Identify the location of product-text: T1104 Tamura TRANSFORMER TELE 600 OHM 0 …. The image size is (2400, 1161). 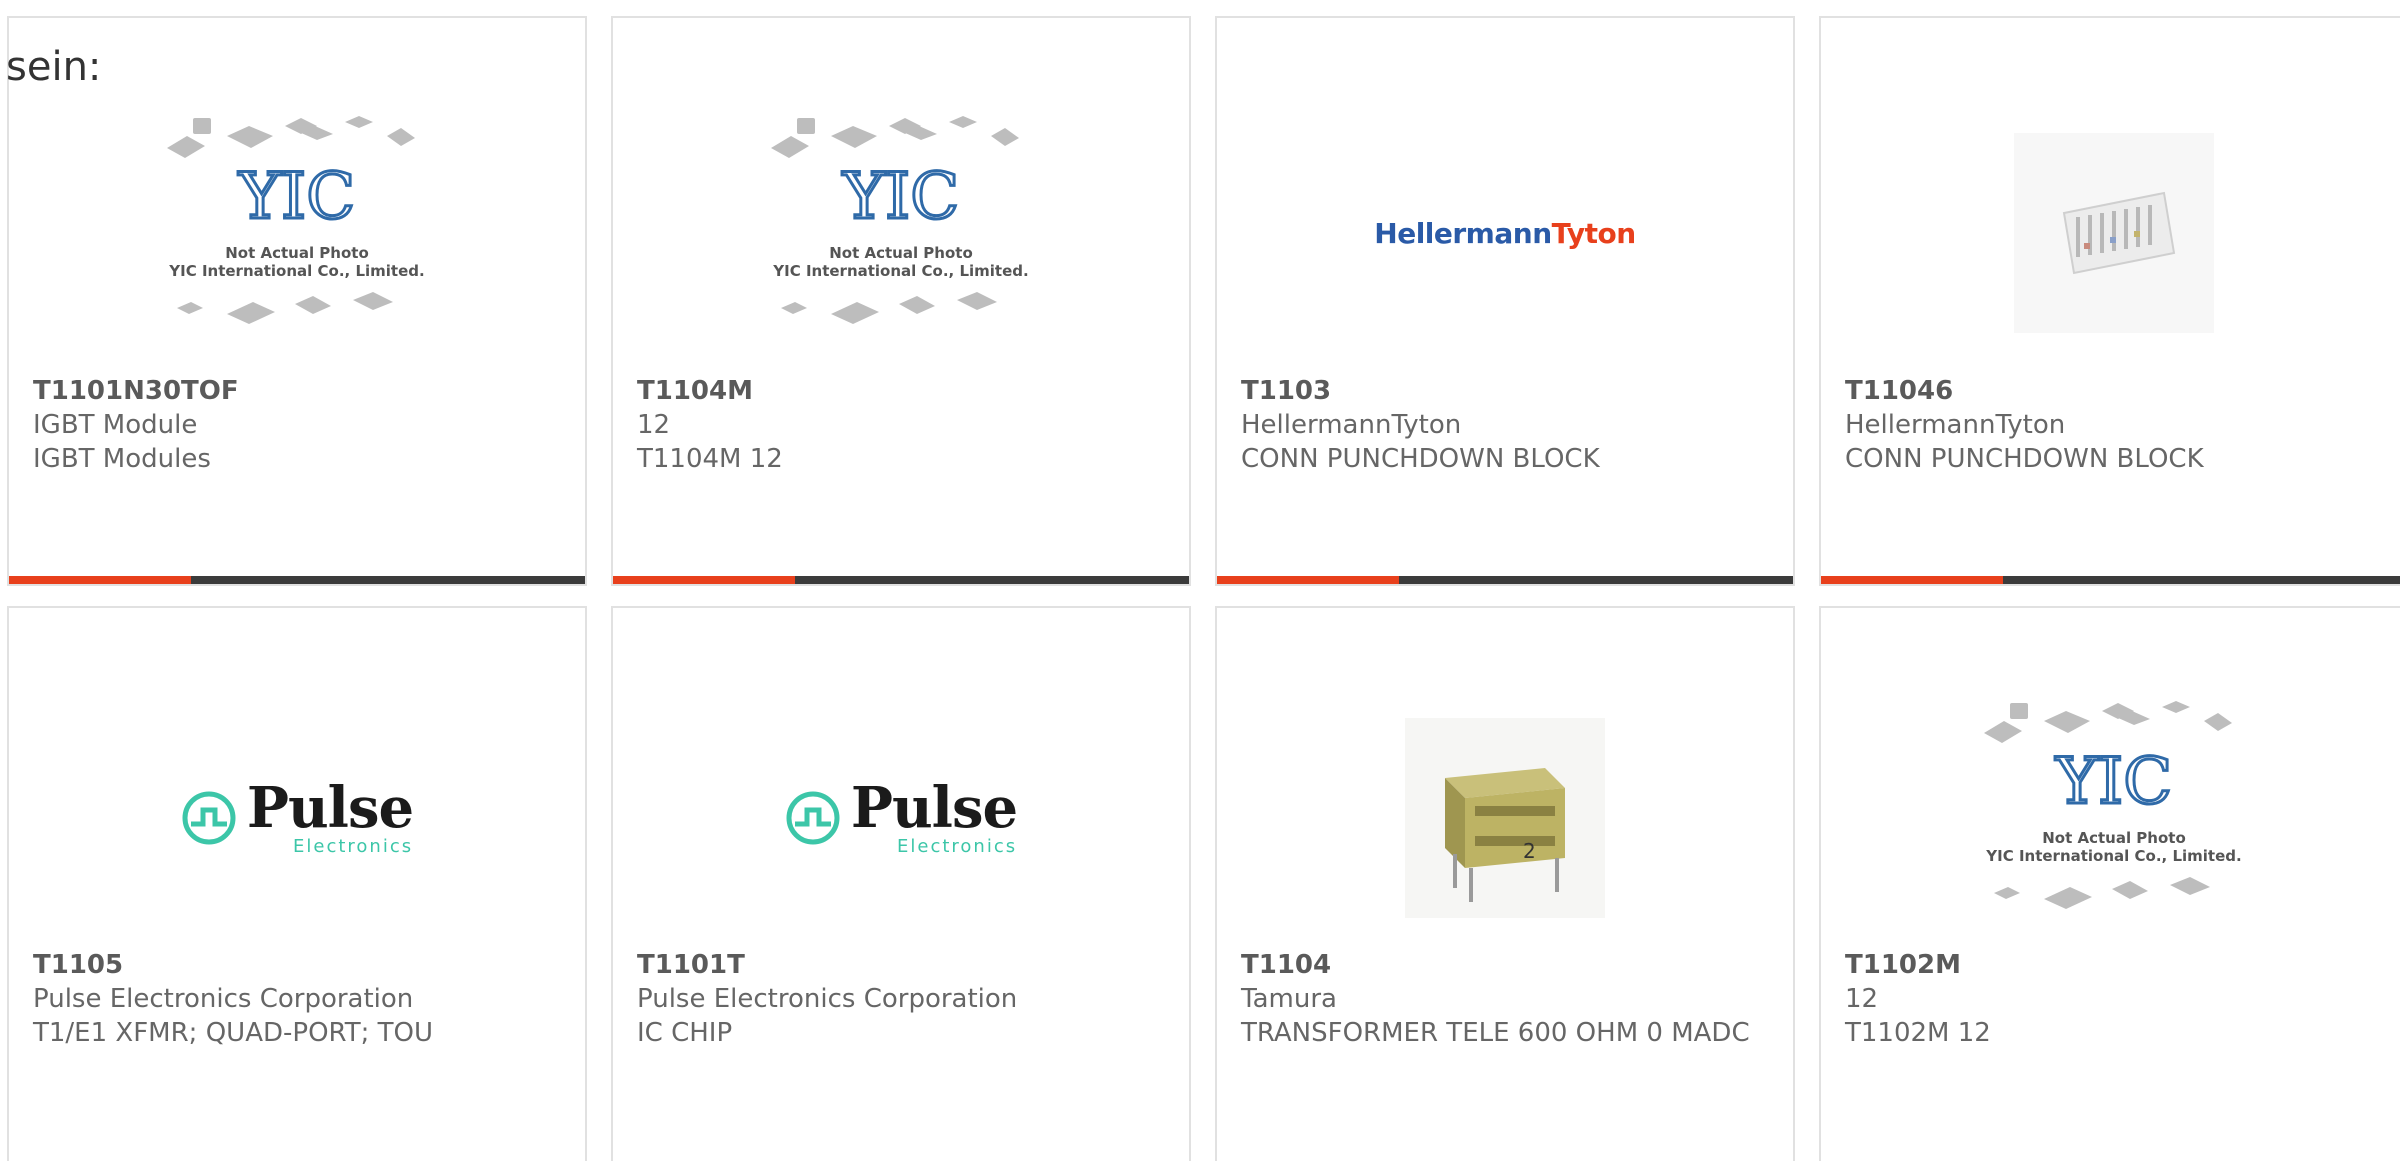
(1507, 999).